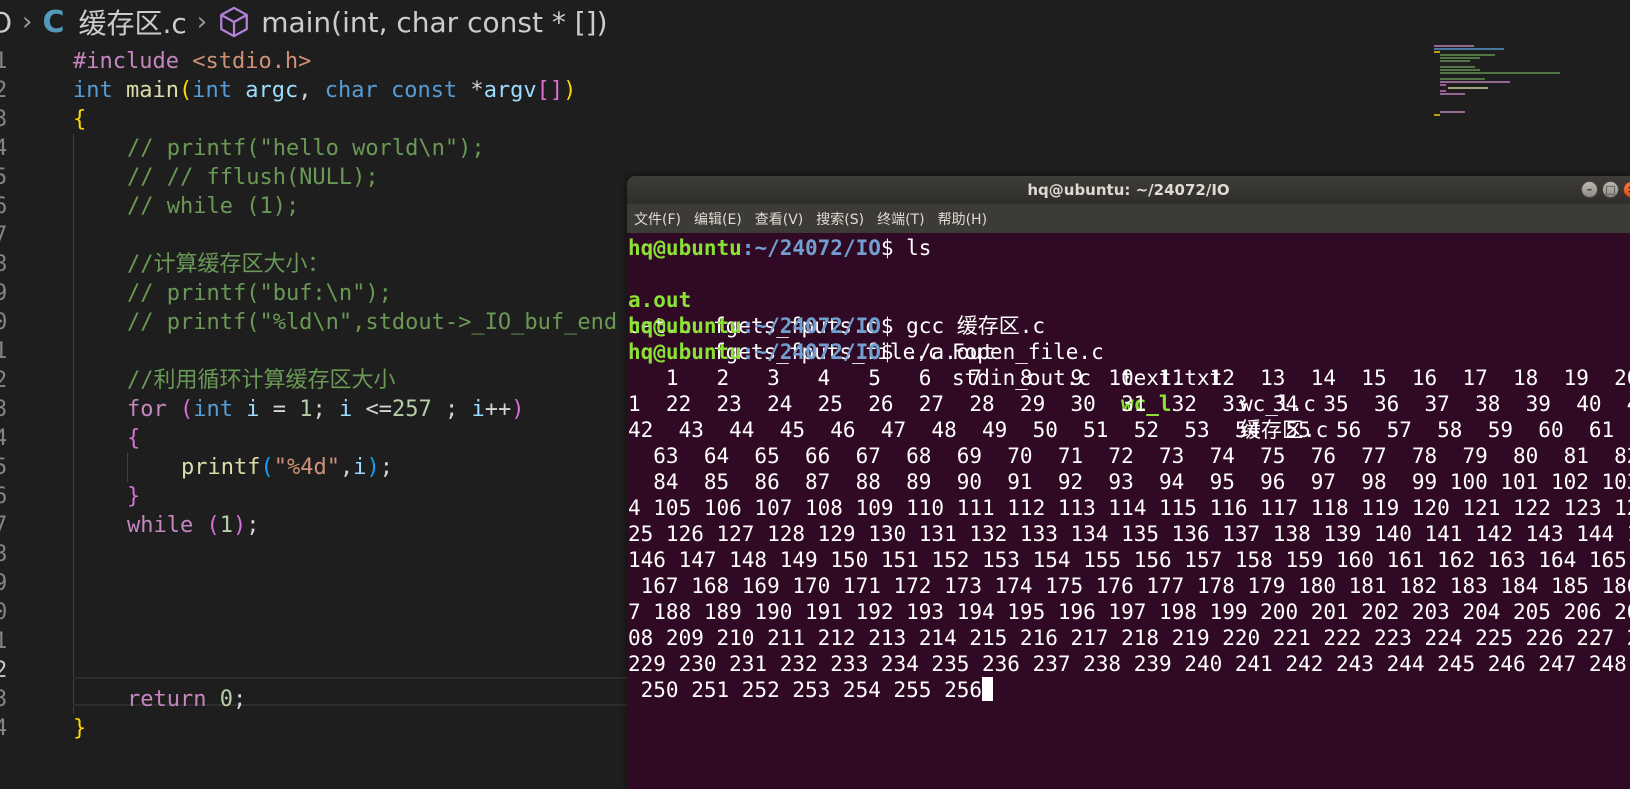 The height and width of the screenshot is (789, 1630). What do you see at coordinates (80, 119) in the screenshot?
I see `code-line-3: {` at bounding box center [80, 119].